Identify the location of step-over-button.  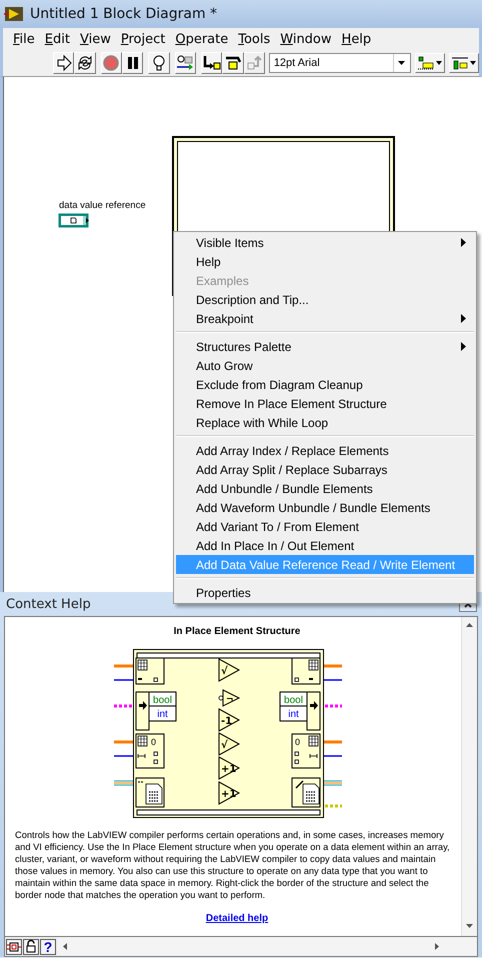
(233, 63).